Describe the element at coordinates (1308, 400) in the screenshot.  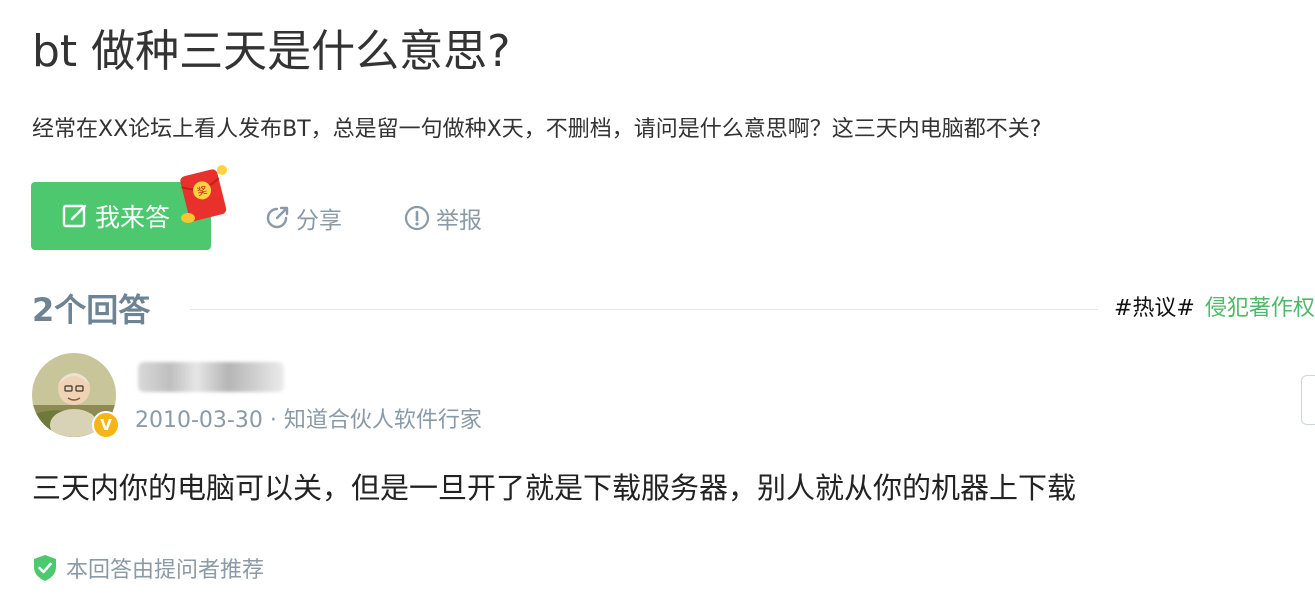
I see `follow-button` at that location.